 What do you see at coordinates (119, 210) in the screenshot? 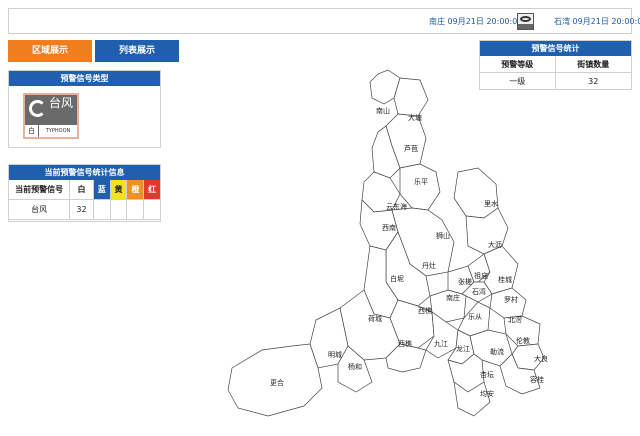
I see `yellow-count` at bounding box center [119, 210].